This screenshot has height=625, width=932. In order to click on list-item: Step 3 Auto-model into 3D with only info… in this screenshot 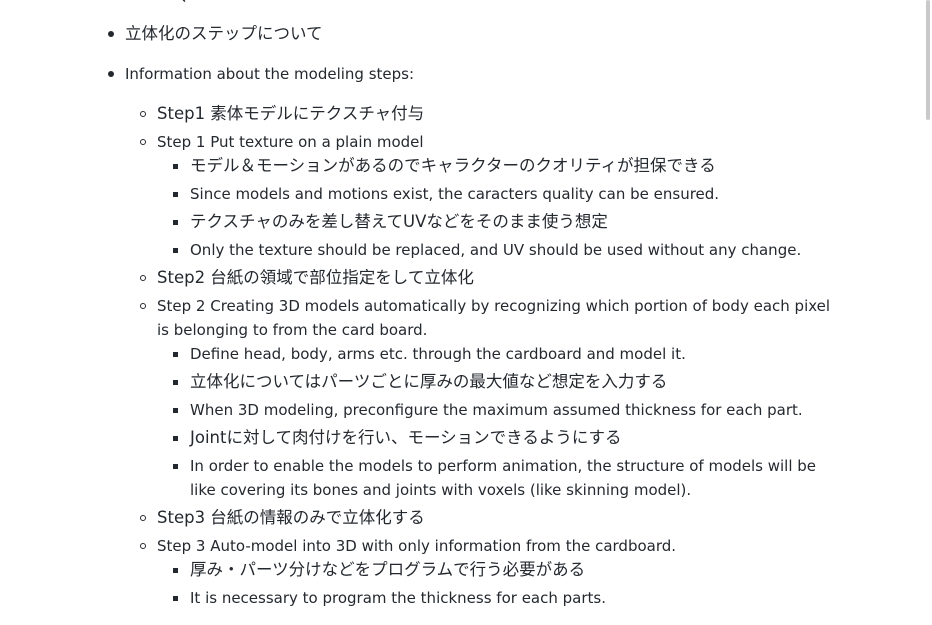, I will do `click(417, 546)`.